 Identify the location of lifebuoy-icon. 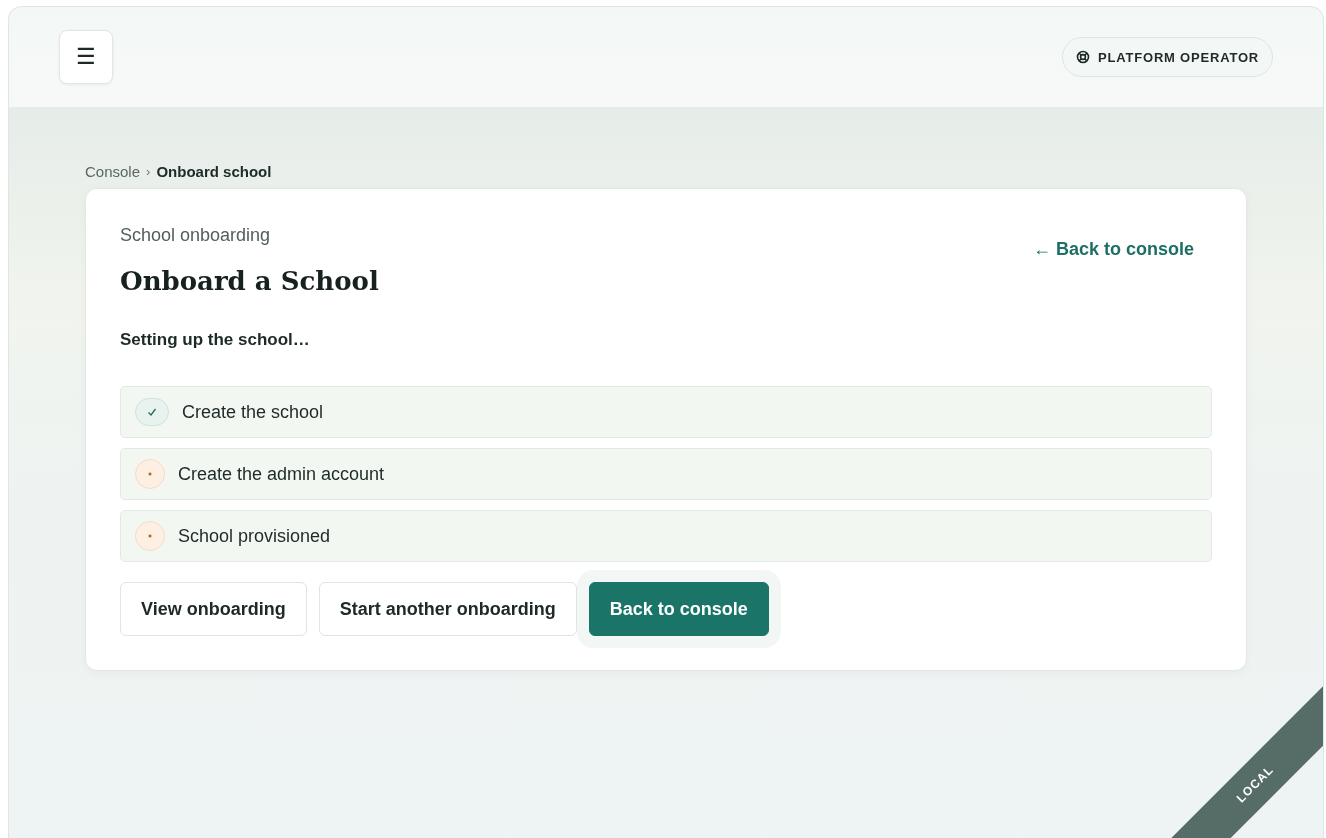
(1083, 57).